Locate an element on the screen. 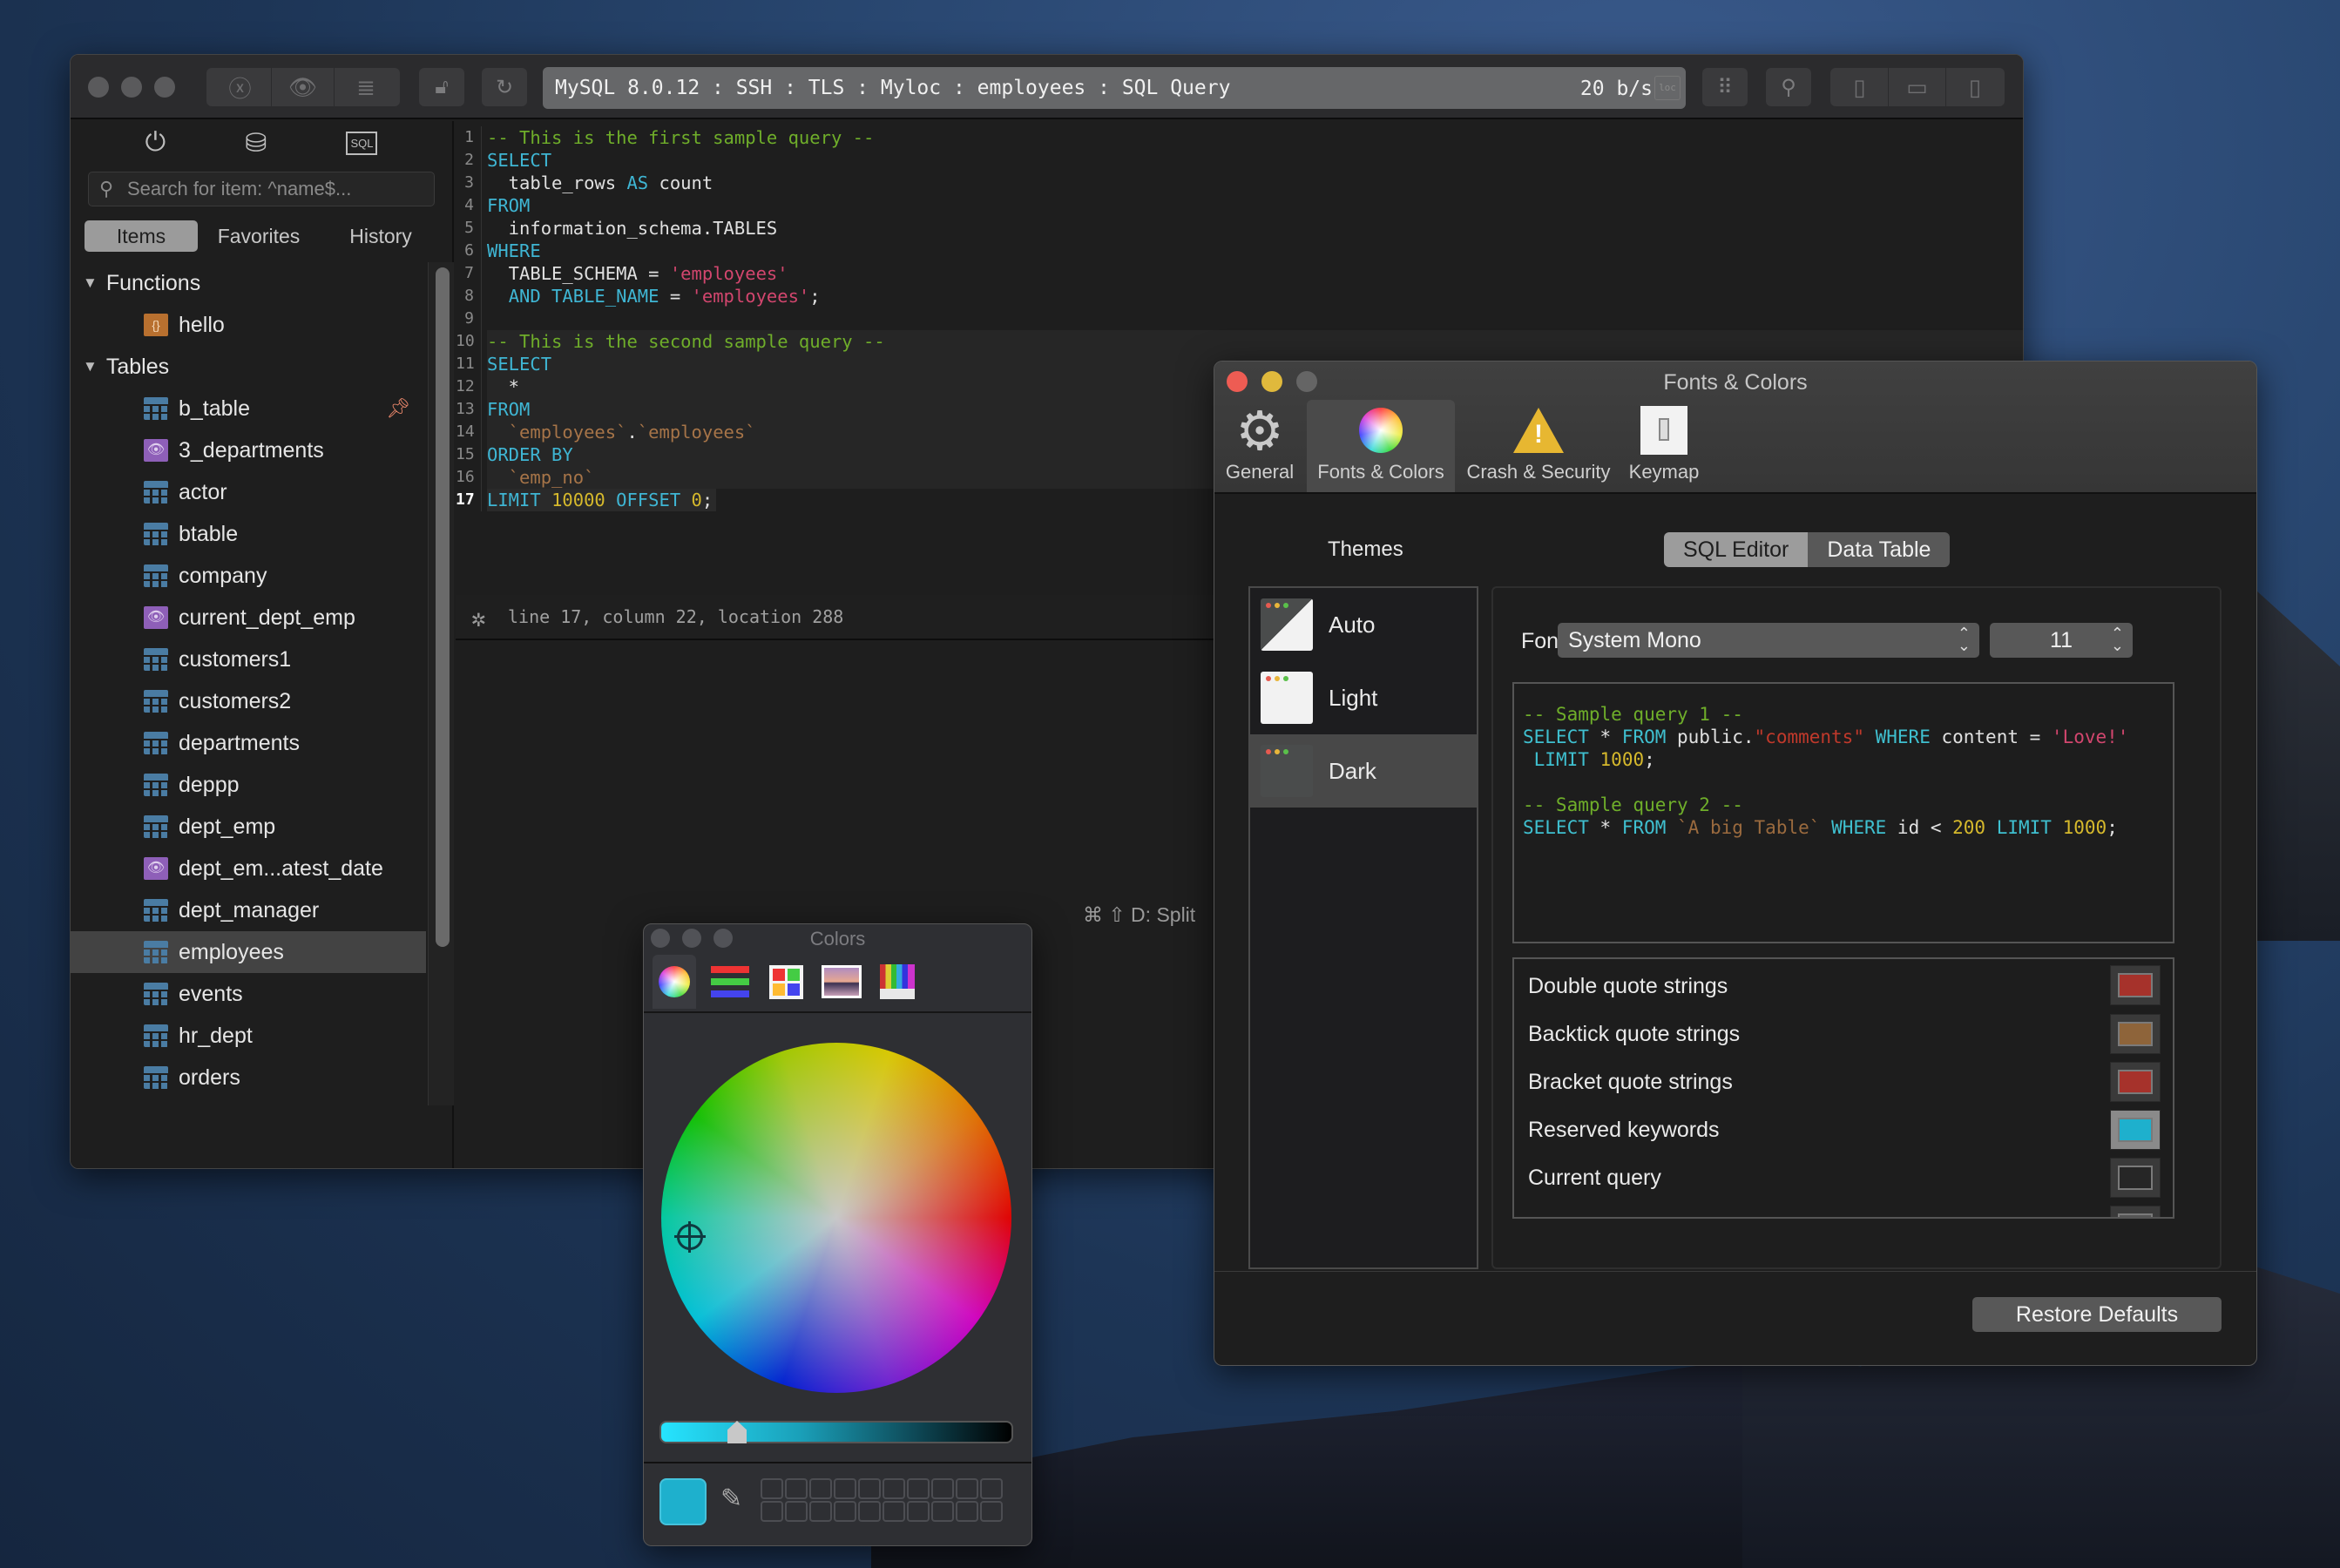  toggle-right-panel-button: ▯ is located at coordinates (1975, 87).